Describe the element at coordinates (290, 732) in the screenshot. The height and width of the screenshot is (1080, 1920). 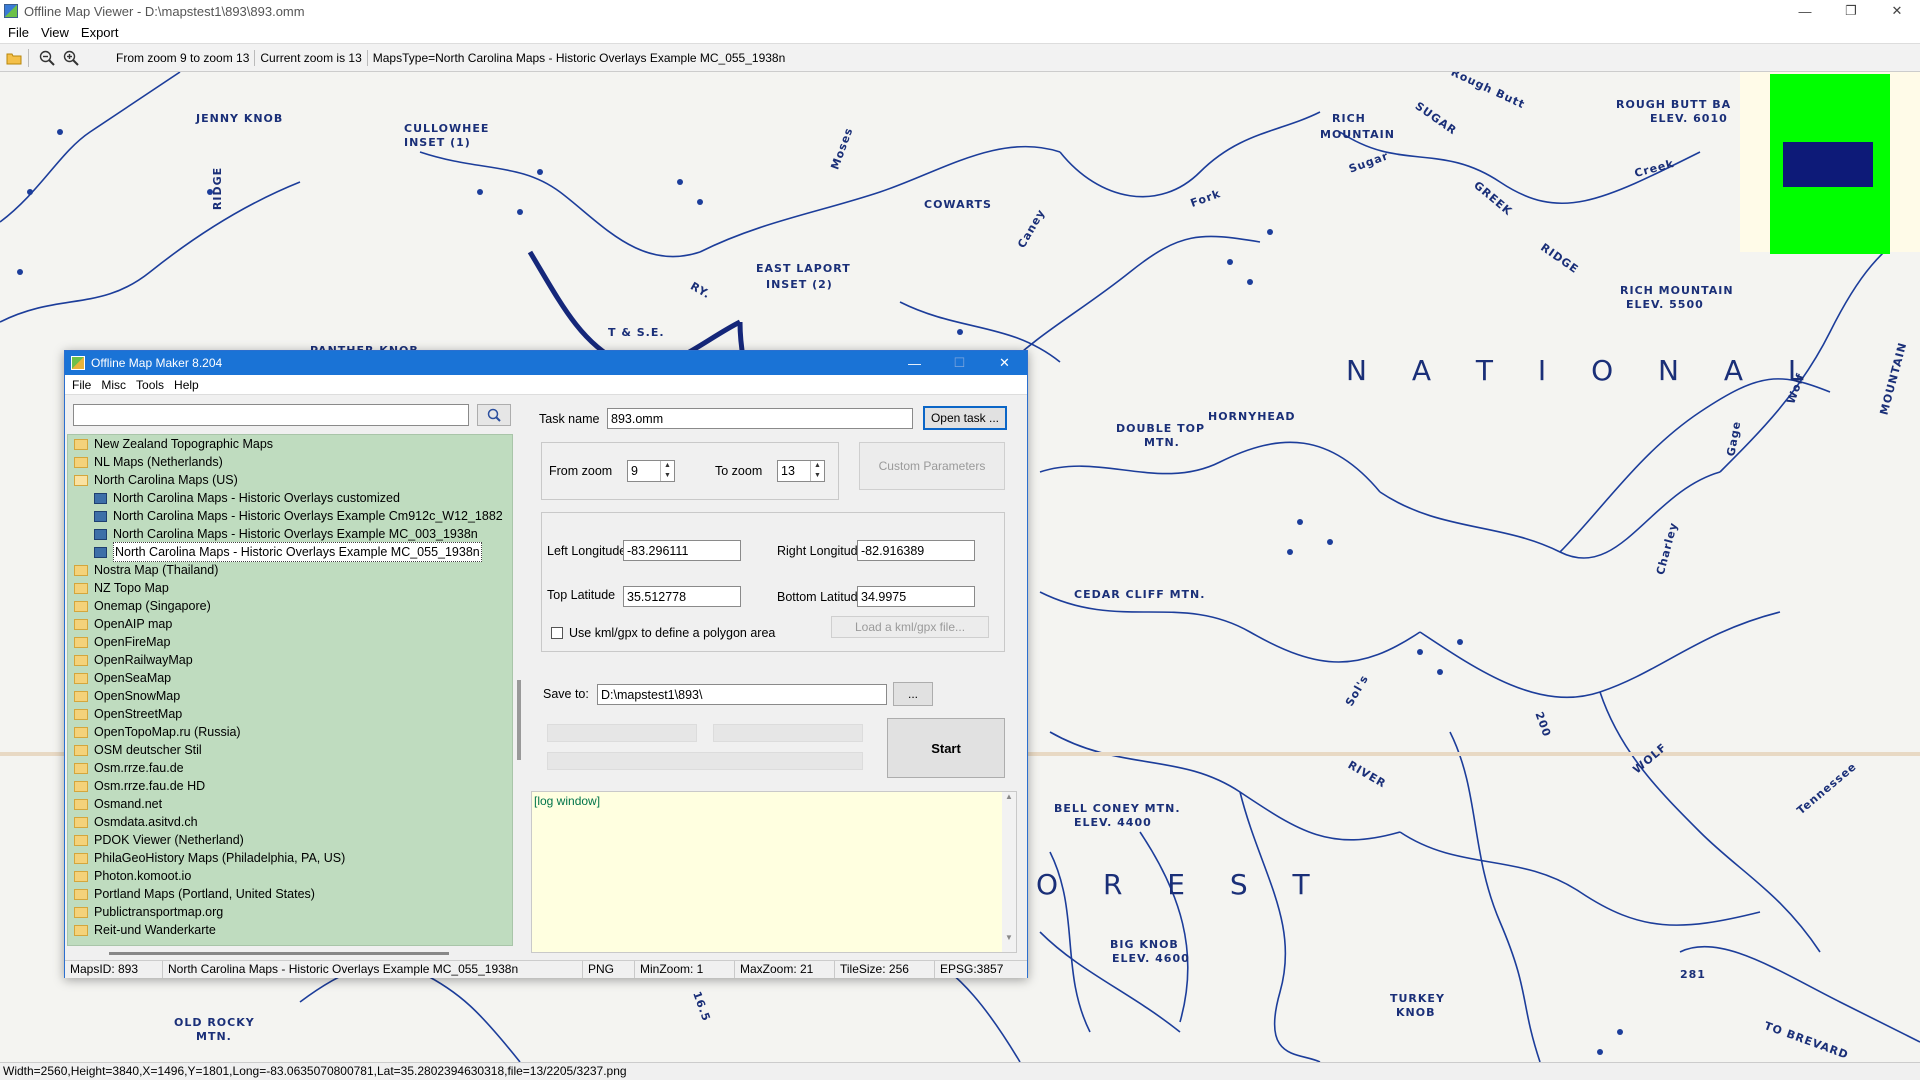
I see `tree-item: OpenTopoMap.ru (Russia)` at that location.